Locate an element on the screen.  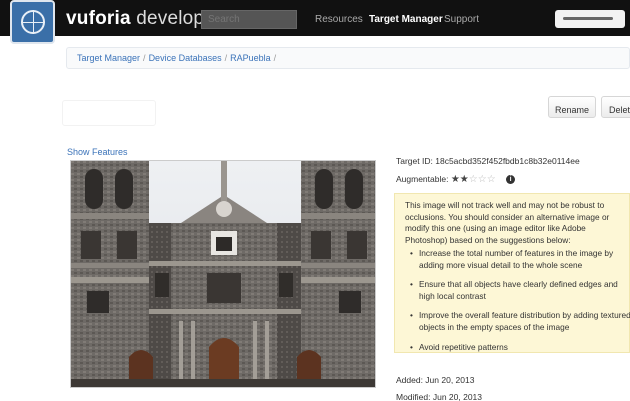
breadcrumb-target-manager: Target Manager is located at coordinates (108, 58).